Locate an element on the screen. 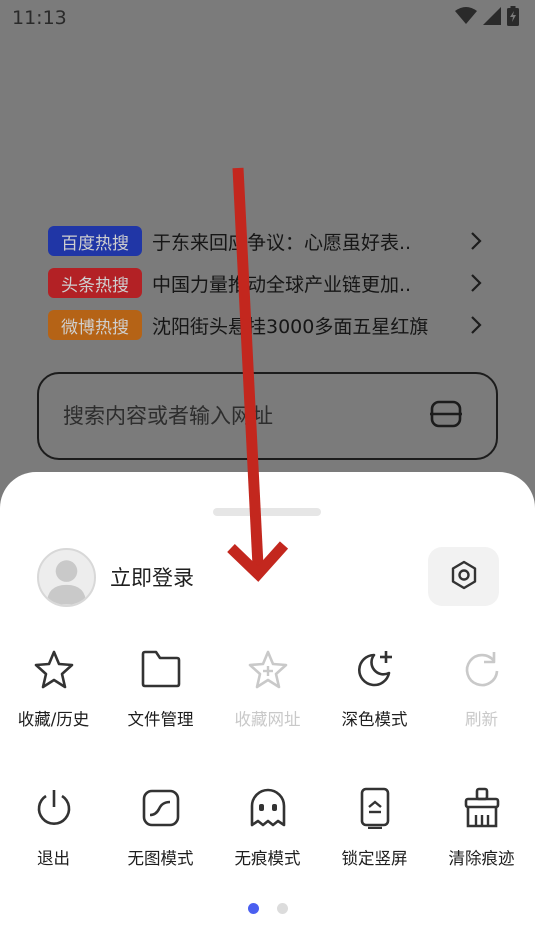  menu-item-incognito-mode: 无痕模式 is located at coordinates (267, 827).